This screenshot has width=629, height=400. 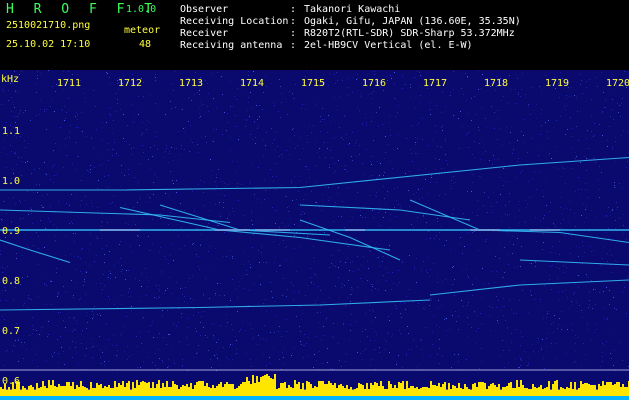 I want to click on observer-sep: :, so click(x=293, y=9).